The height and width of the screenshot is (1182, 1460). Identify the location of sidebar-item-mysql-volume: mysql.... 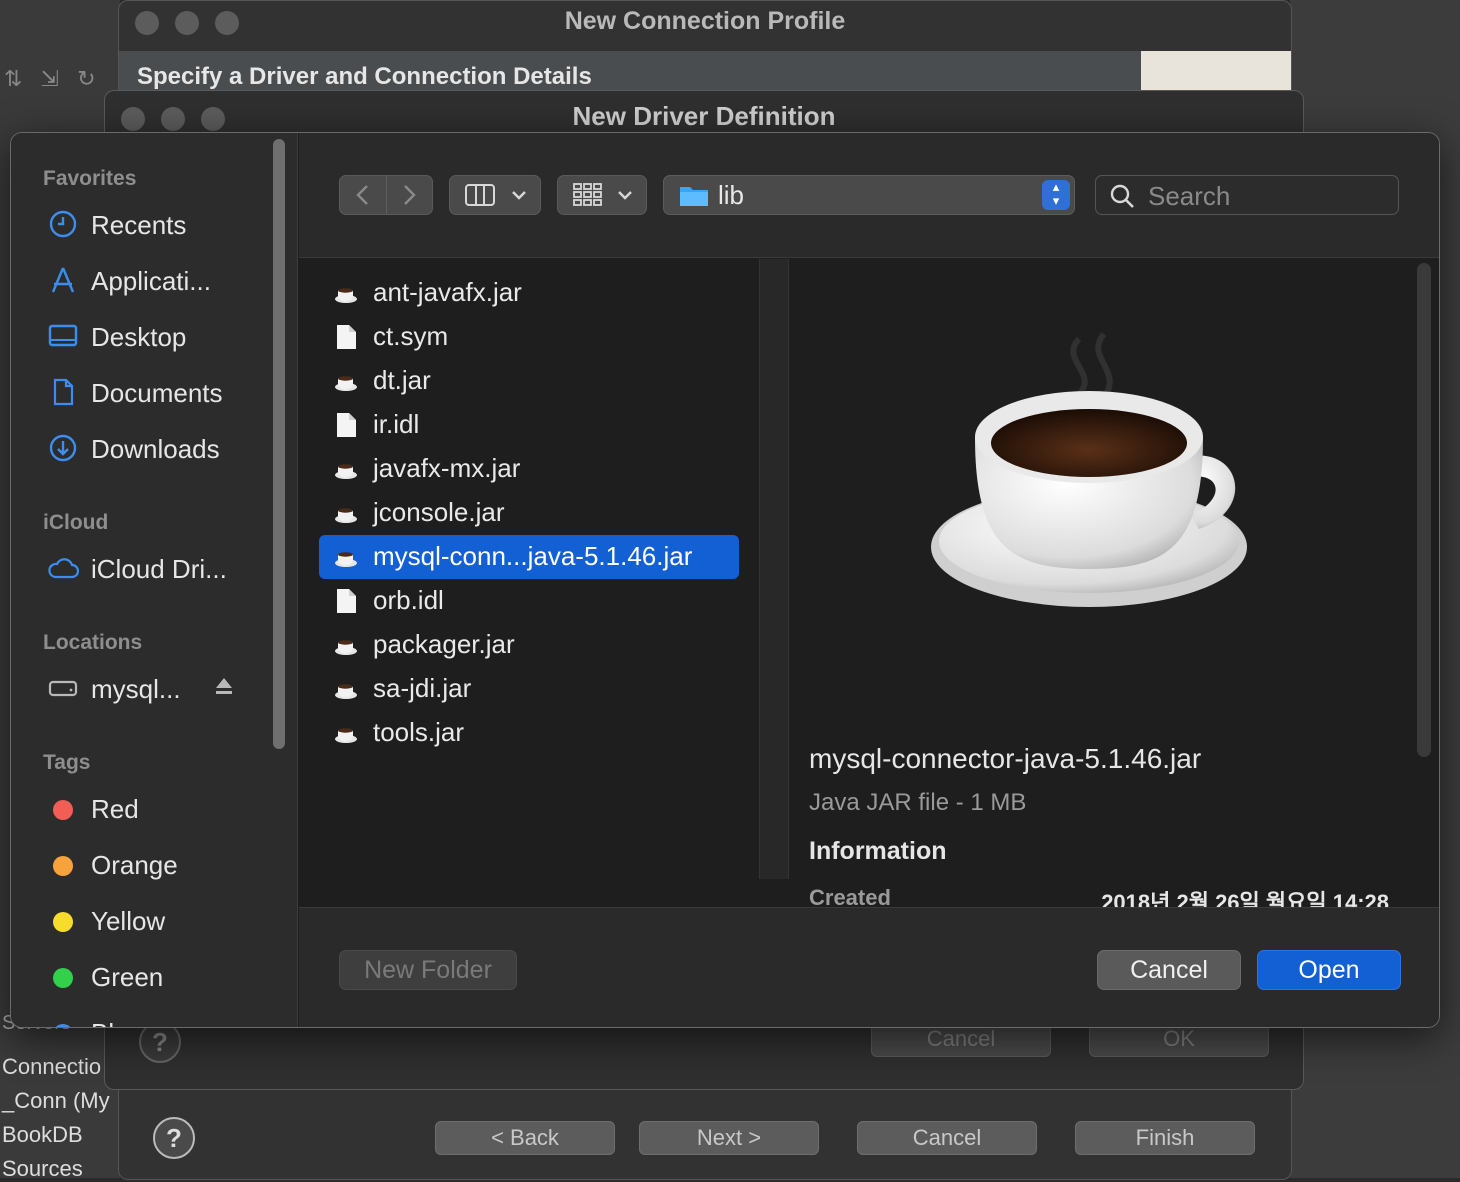
(163, 689).